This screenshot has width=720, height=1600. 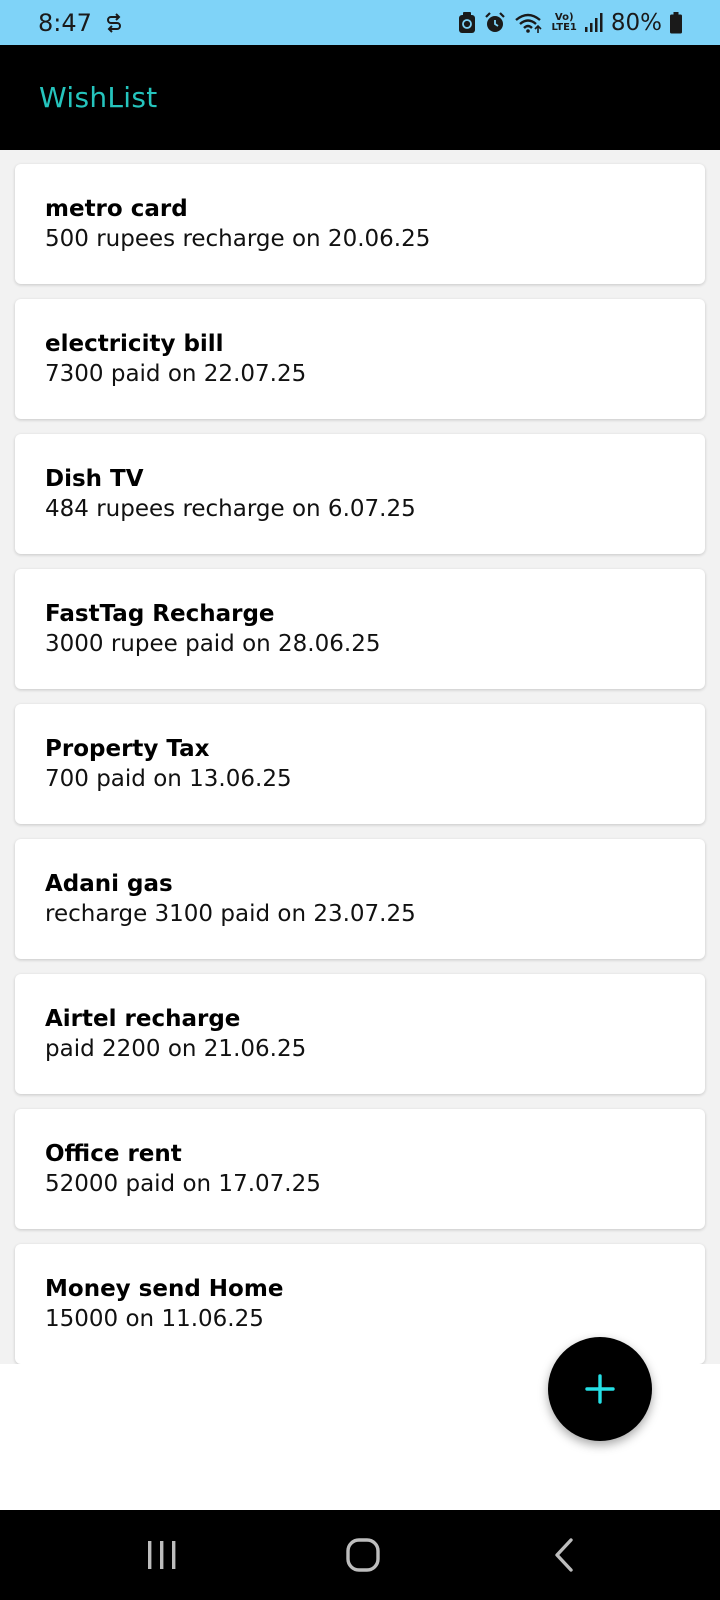 I want to click on app-title: WishList, so click(x=98, y=97).